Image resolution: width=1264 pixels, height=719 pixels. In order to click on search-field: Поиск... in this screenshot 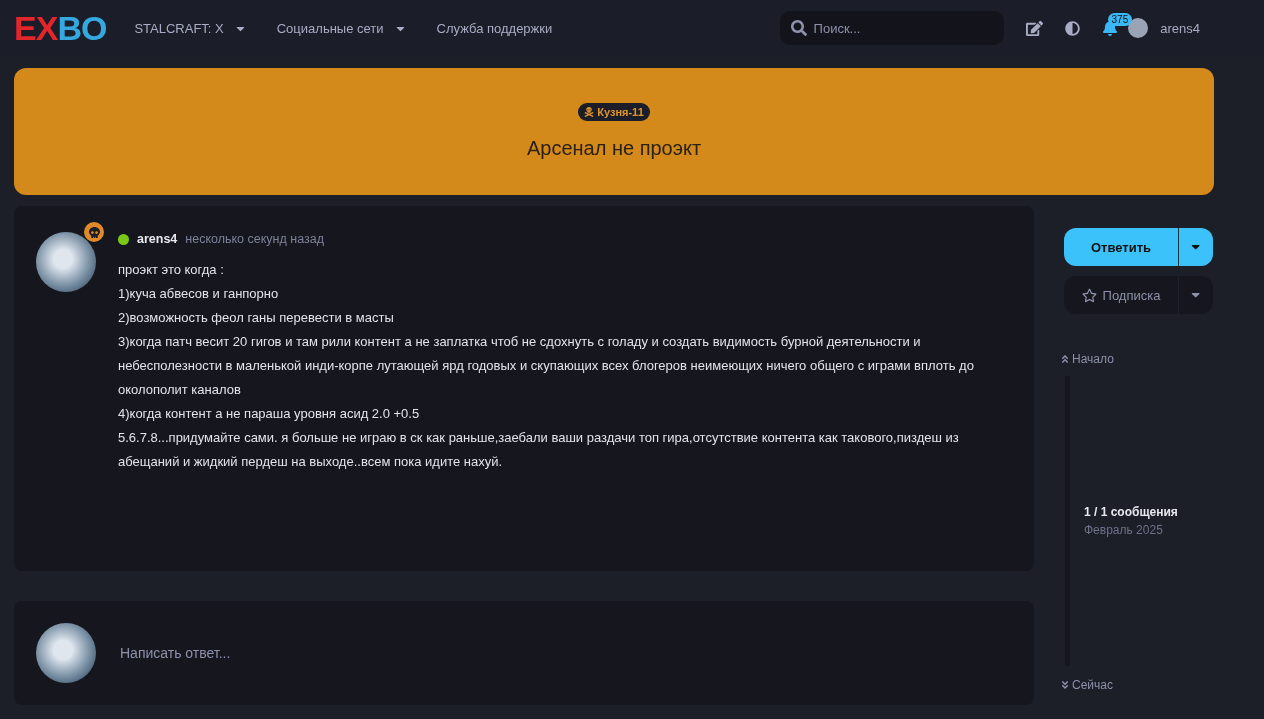, I will do `click(891, 28)`.